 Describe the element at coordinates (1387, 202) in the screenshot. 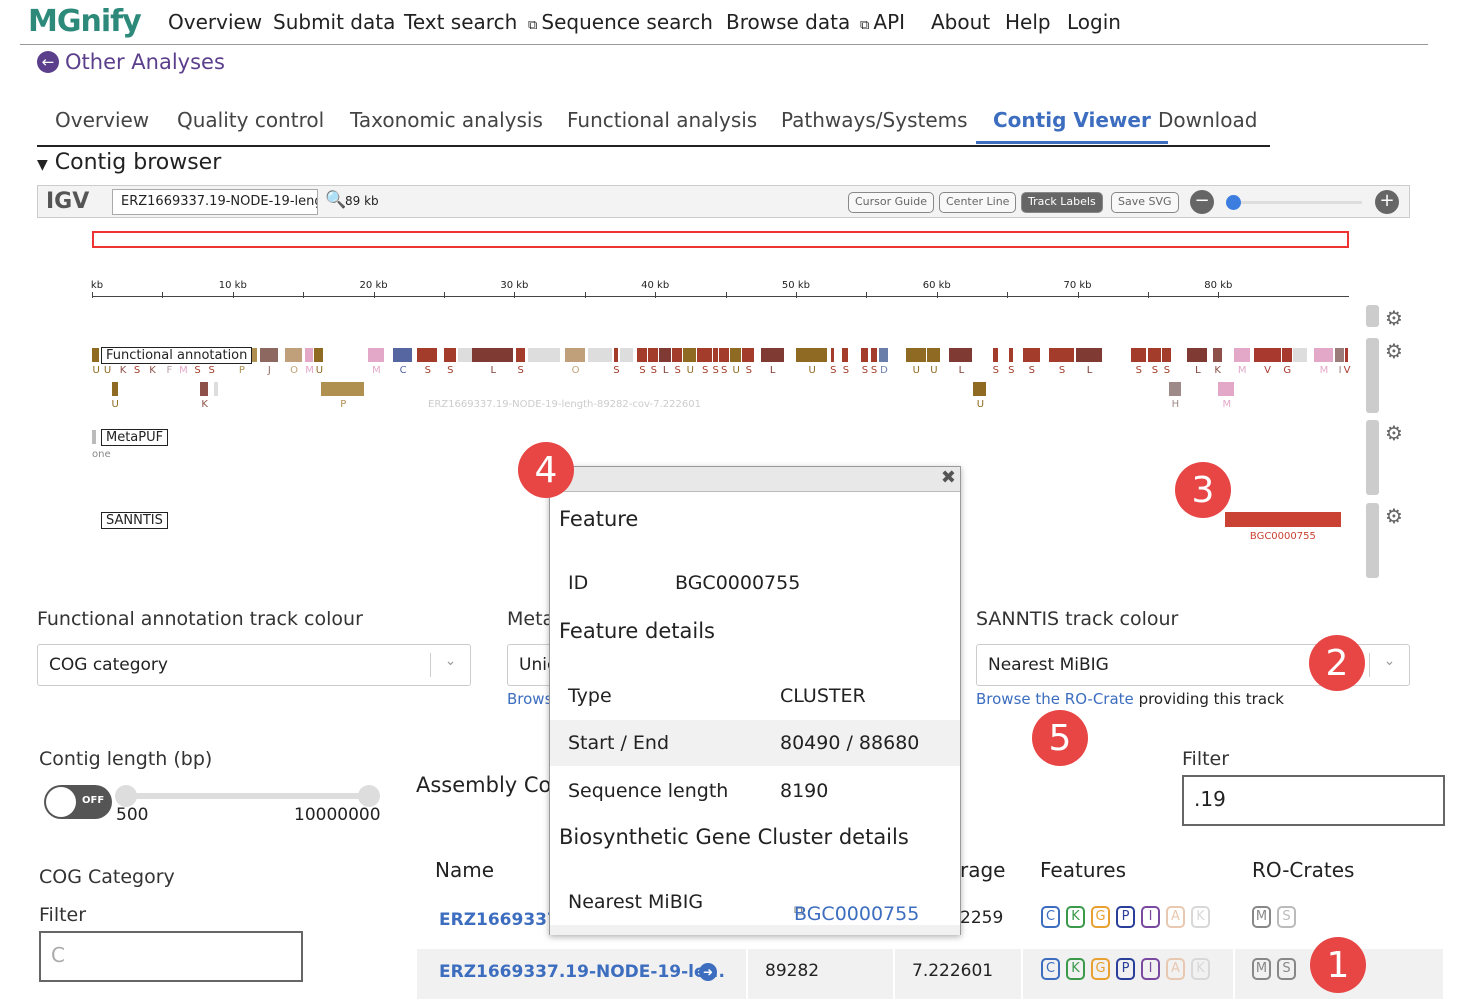

I see `zoom-in-icon: +` at that location.